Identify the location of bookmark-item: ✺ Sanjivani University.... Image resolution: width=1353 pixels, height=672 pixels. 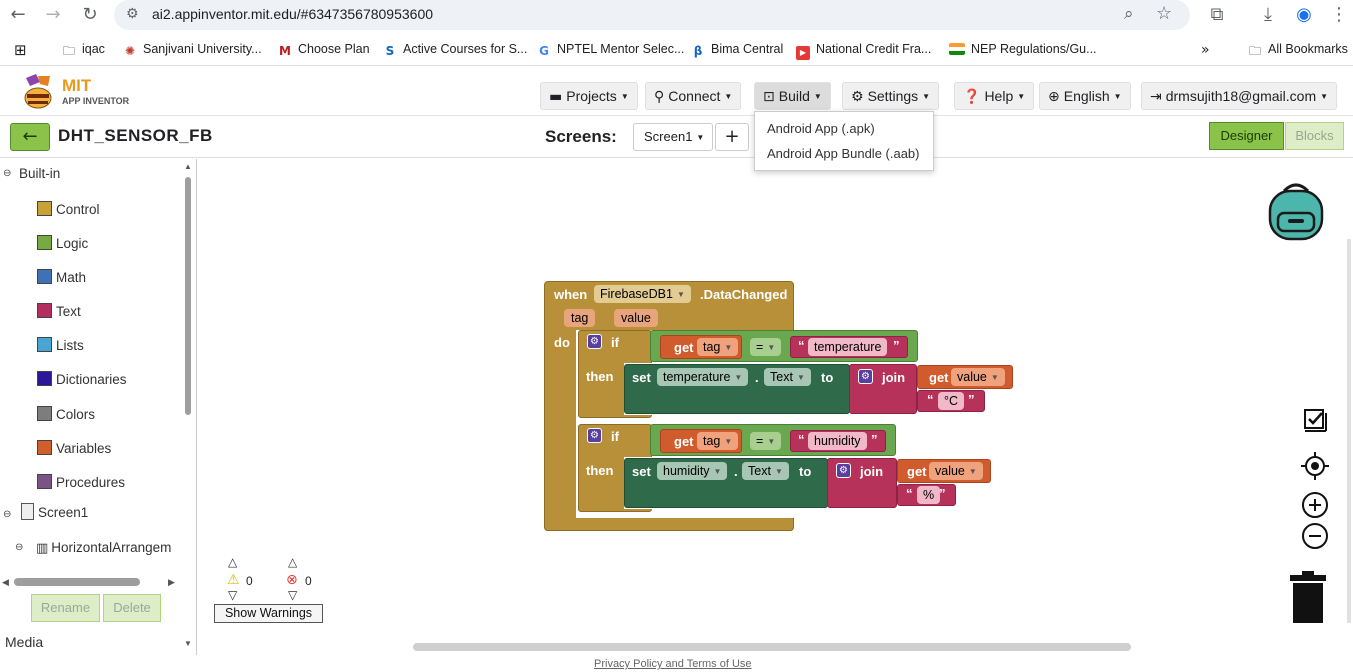
(192, 50).